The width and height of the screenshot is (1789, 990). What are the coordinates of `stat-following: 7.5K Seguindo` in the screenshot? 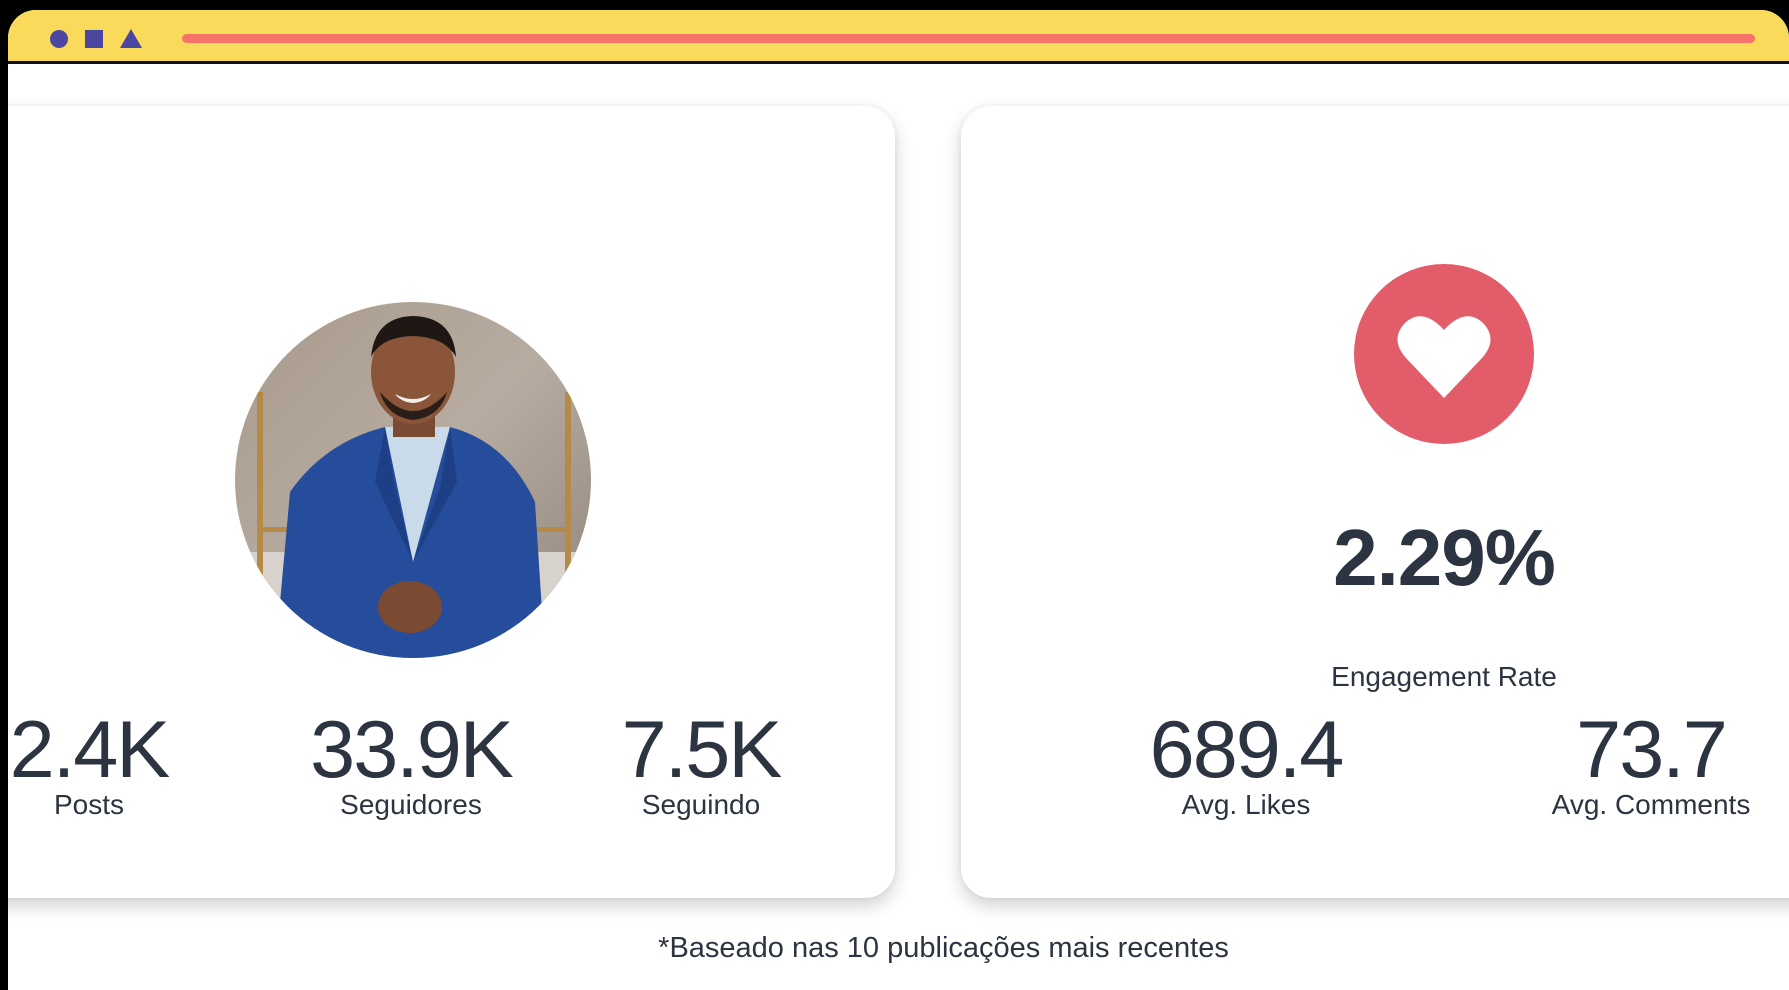 It's located at (701, 764).